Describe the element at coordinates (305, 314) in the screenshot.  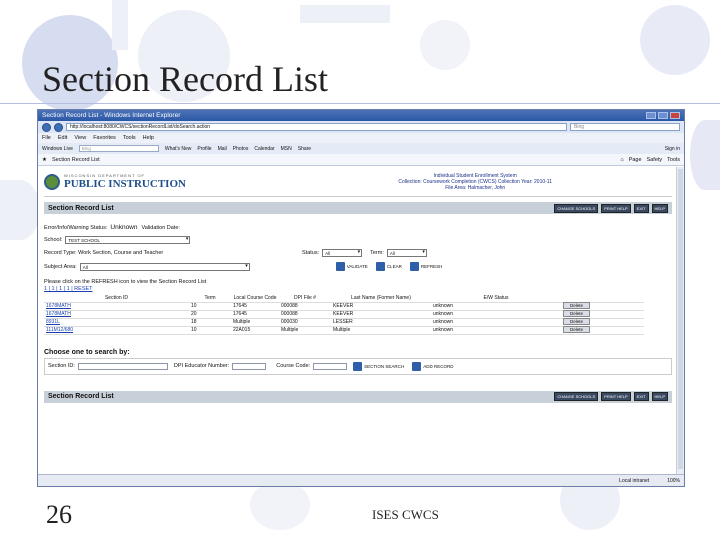
I see `file-cell: 000088` at that location.